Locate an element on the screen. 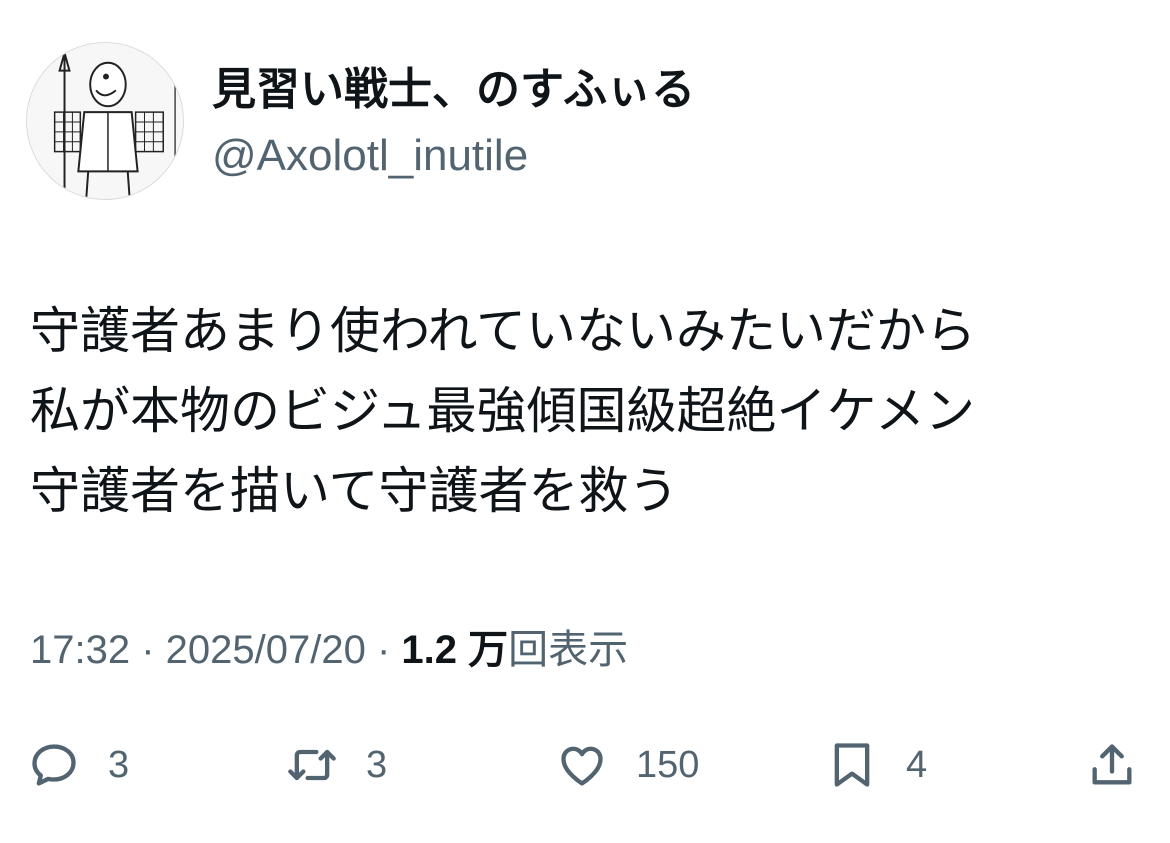 Image resolution: width=1170 pixels, height=843 pixels. tweet-line: 守護者を描いて守護者を救う is located at coordinates (354, 491).